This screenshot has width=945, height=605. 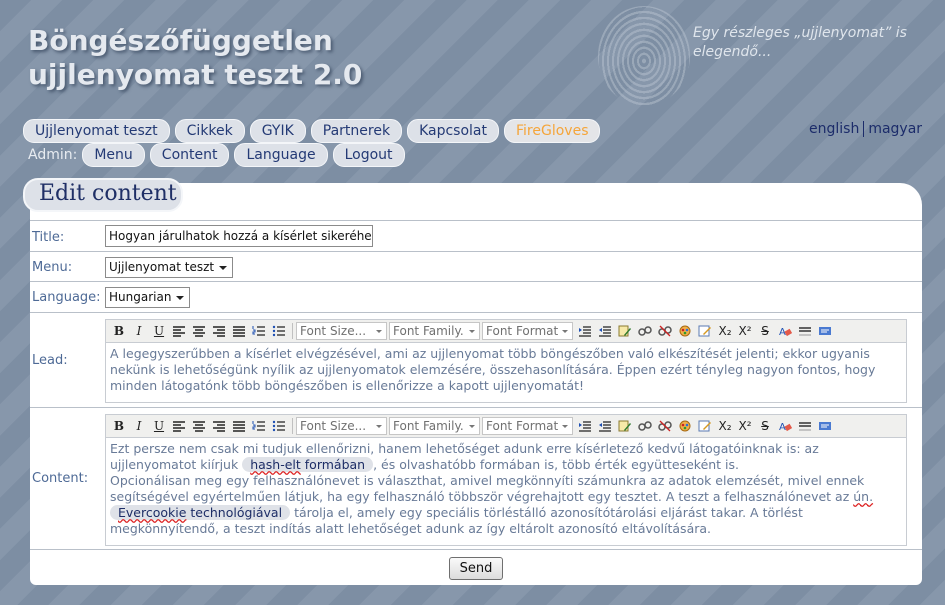 I want to click on language-select-value: Hungarian, so click(x=140, y=297).